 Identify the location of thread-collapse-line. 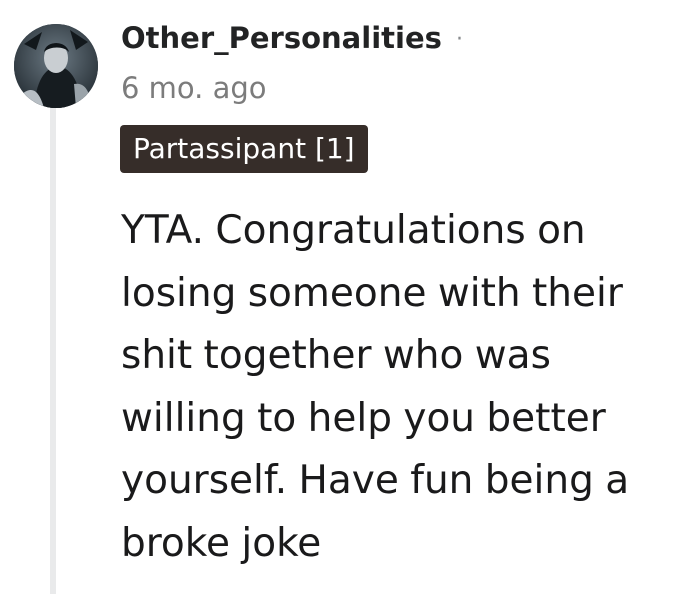
(53, 350).